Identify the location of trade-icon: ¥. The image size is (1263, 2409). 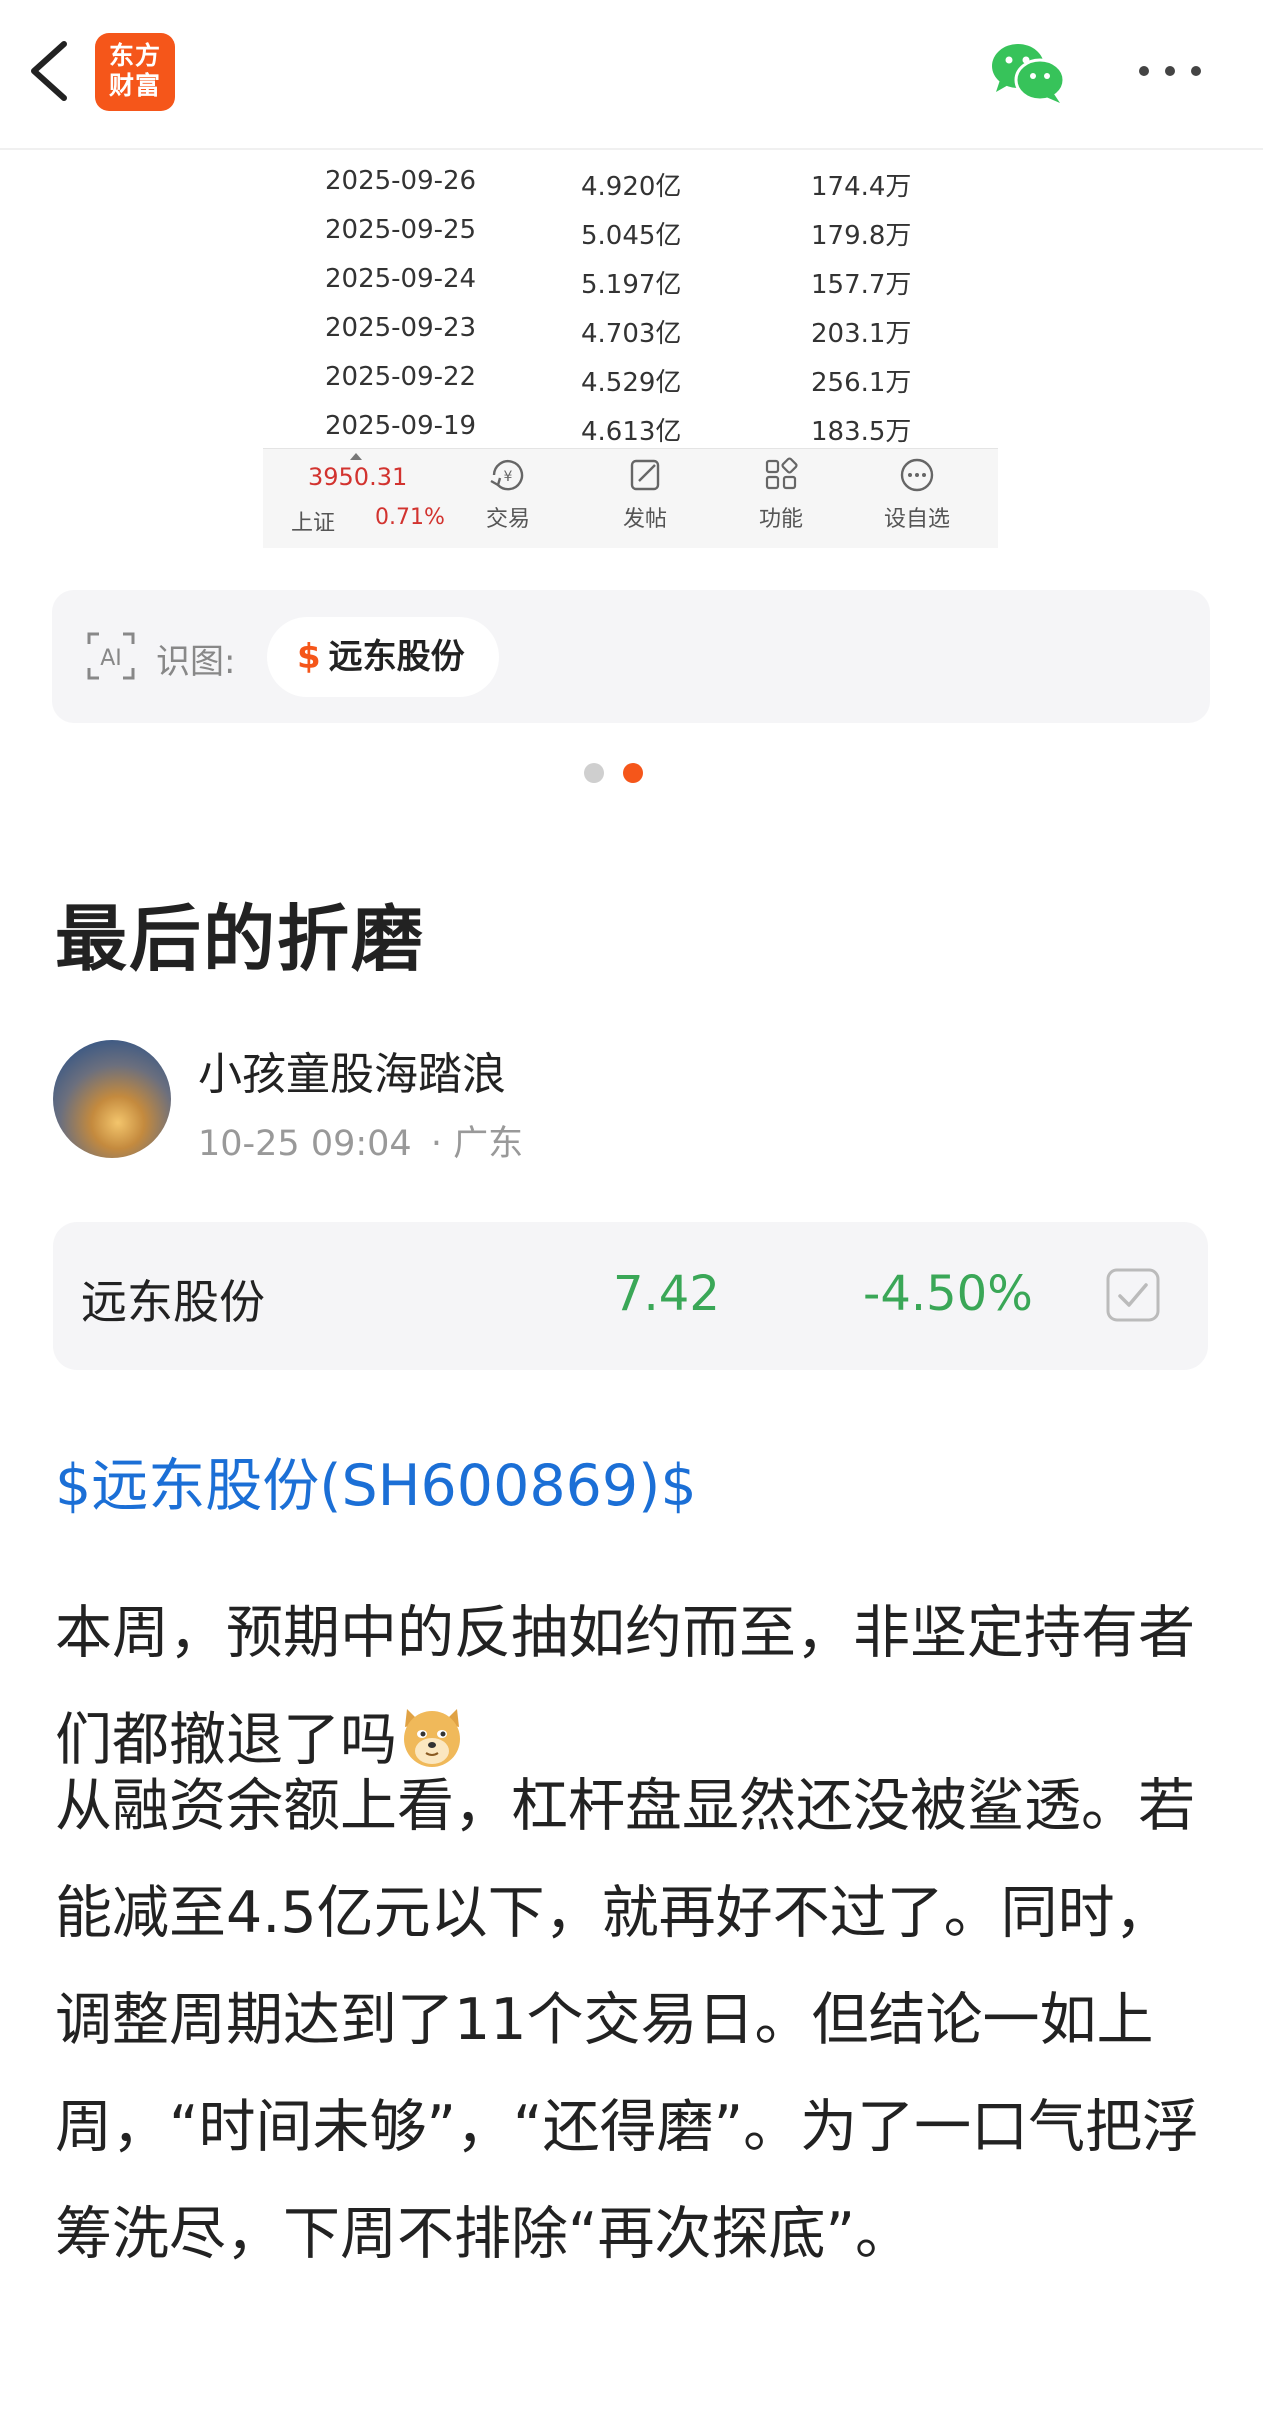
(507, 475).